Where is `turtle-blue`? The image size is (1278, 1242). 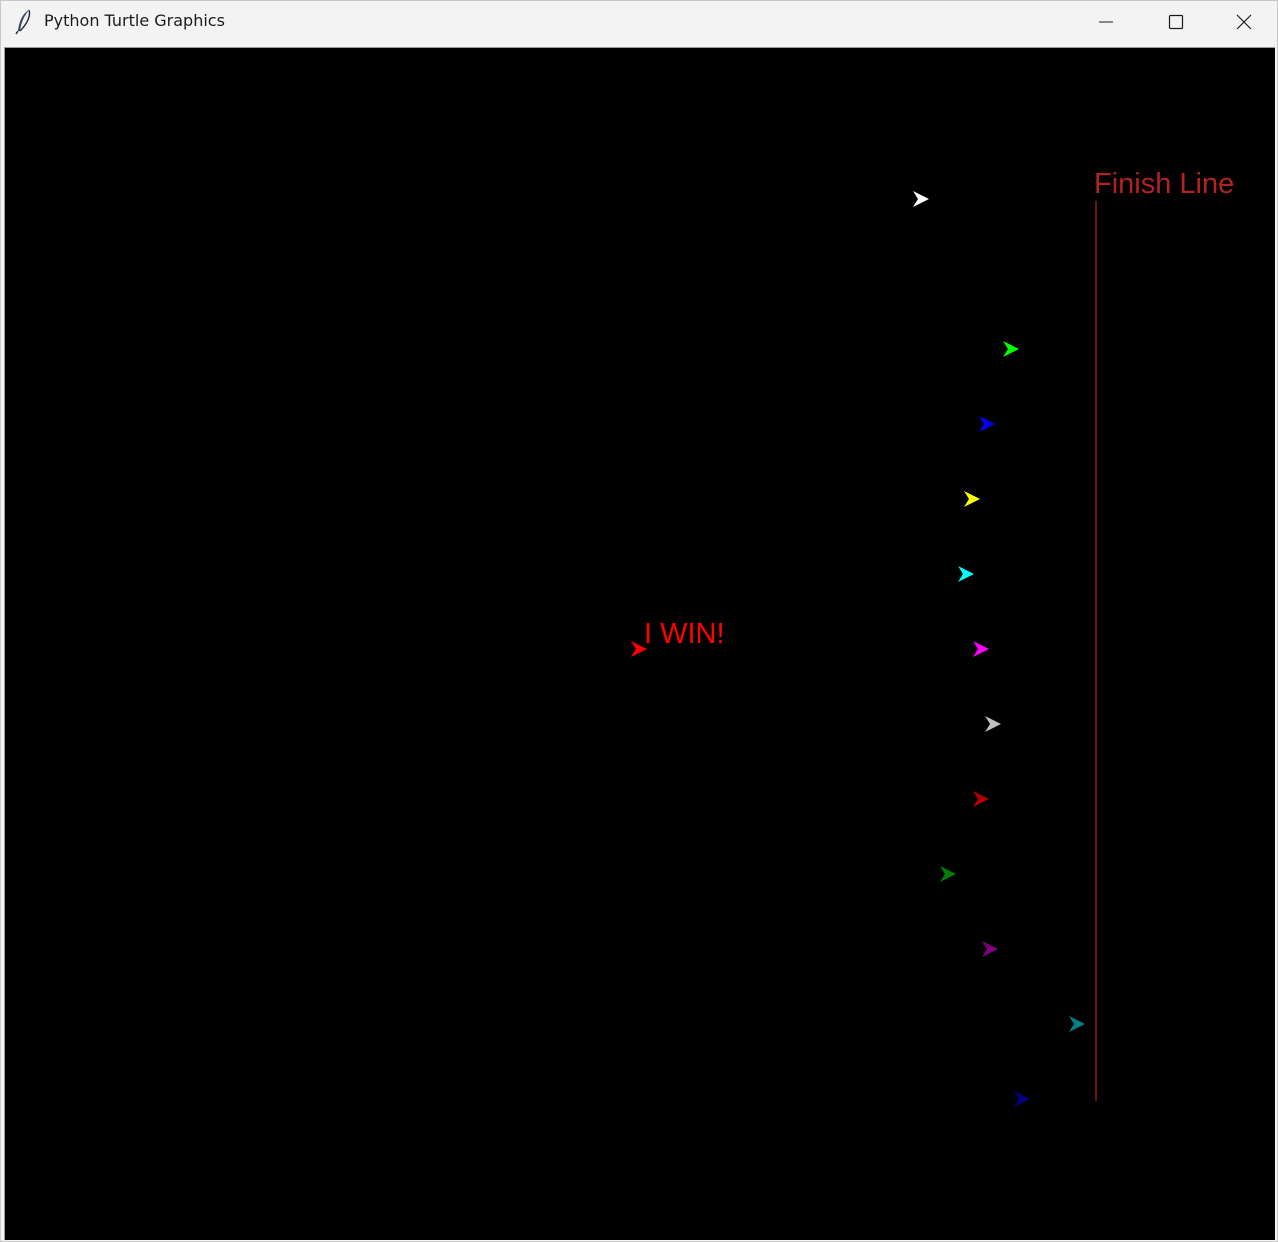
turtle-blue is located at coordinates (987, 424).